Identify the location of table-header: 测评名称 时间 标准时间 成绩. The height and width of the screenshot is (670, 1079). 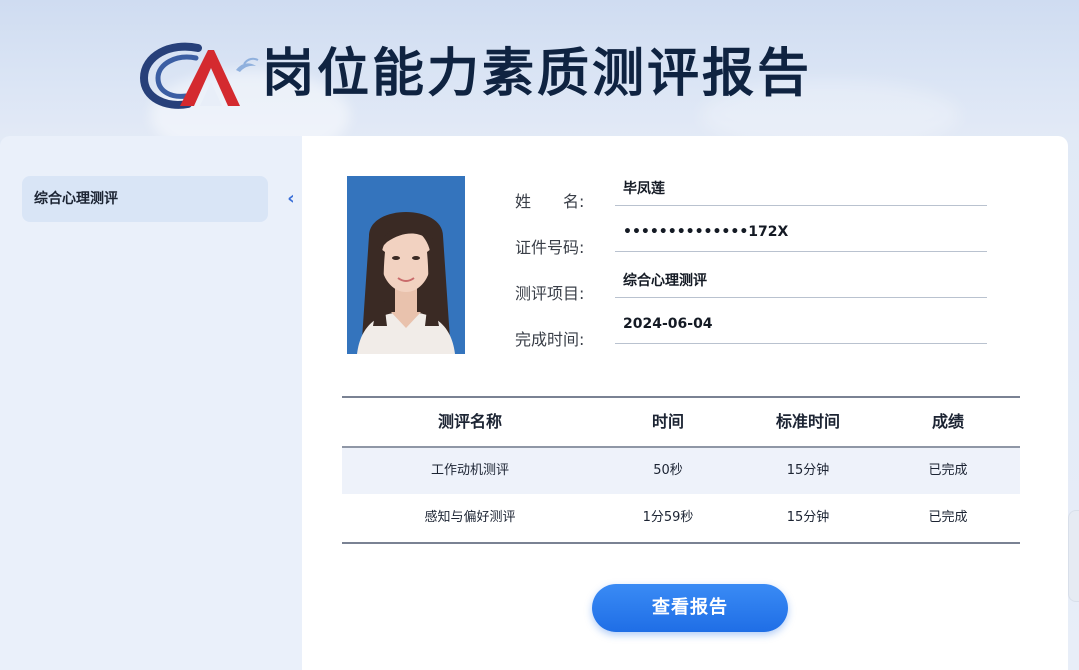
(681, 423).